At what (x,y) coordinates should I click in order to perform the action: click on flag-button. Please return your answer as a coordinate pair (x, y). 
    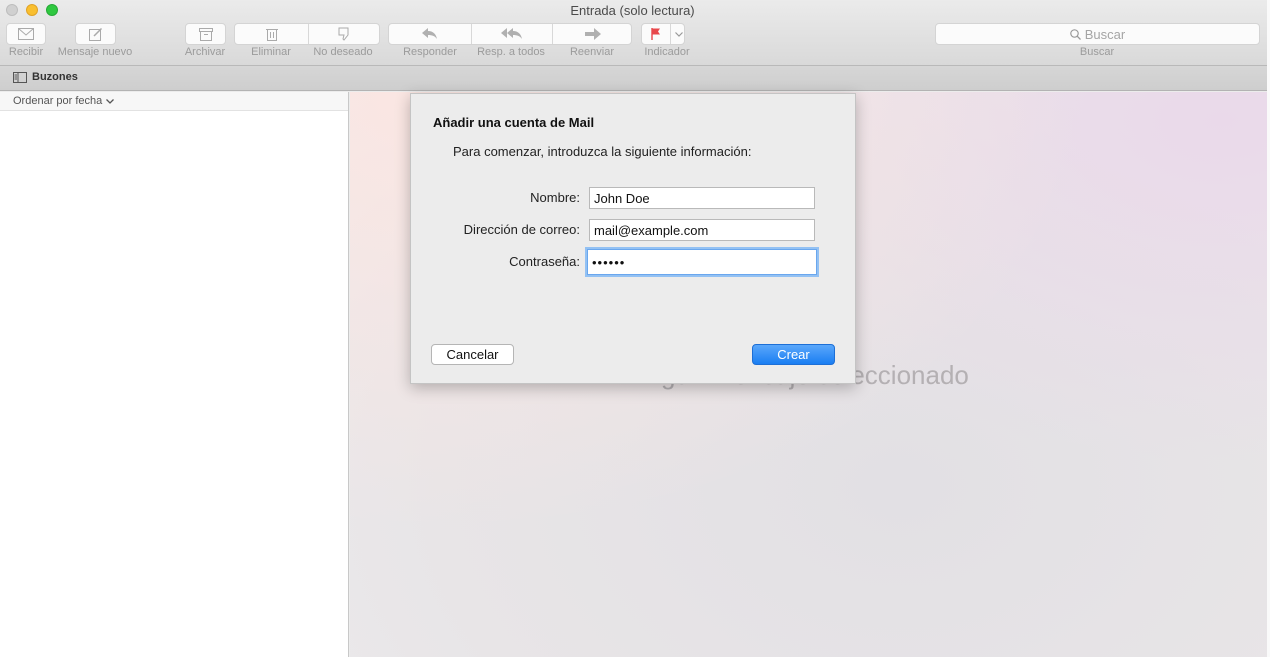
    Looking at the image, I should click on (663, 34).